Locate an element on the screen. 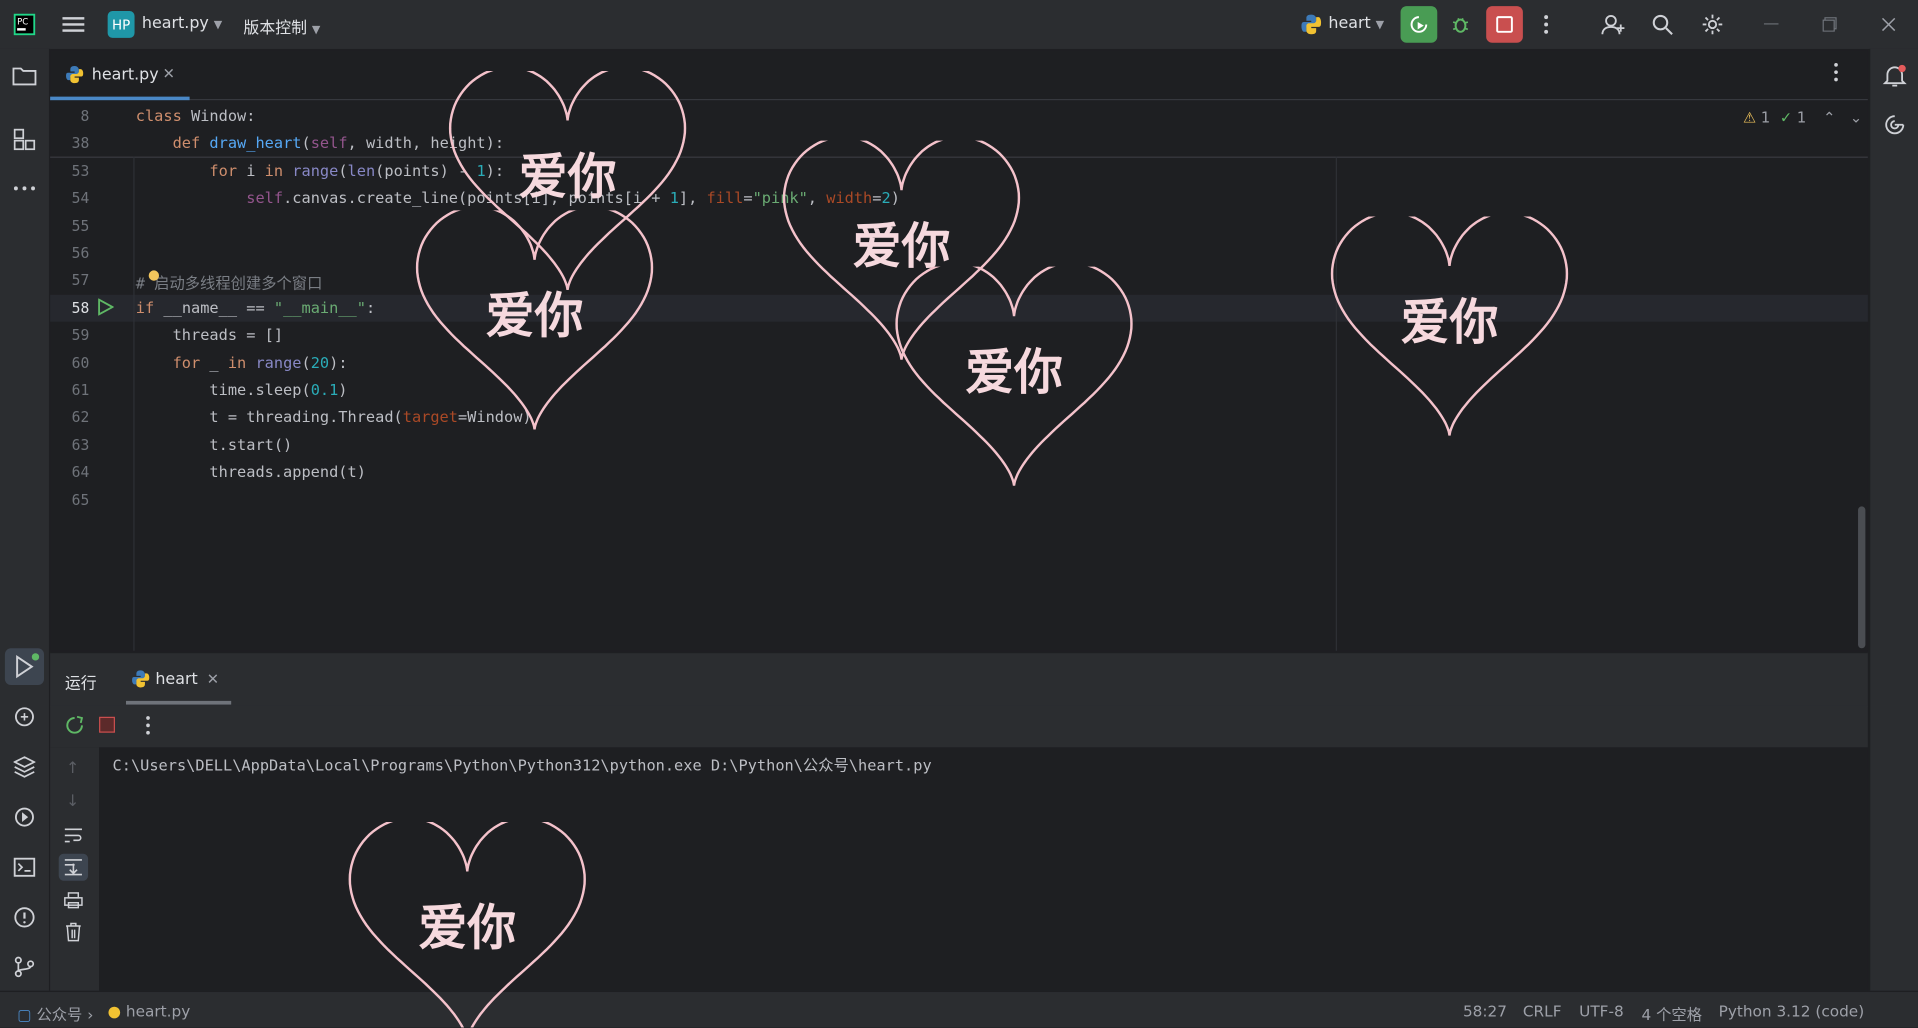  run-config-dropdown: heart ▼ is located at coordinates (1356, 24).